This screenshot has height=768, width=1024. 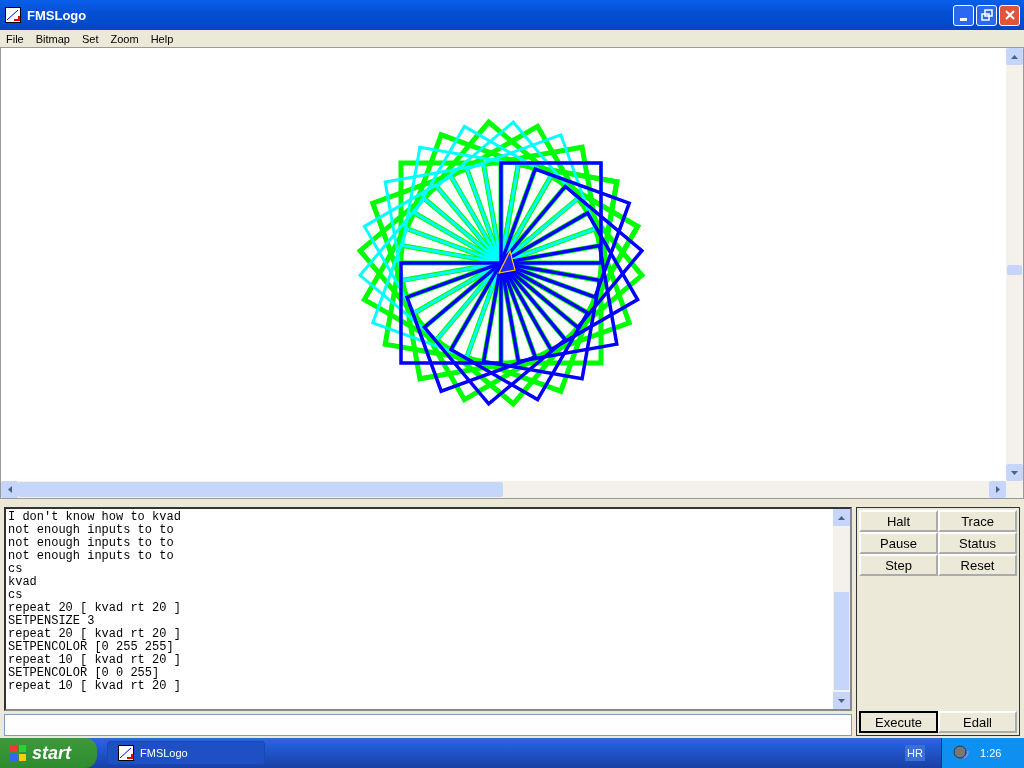 I want to click on close-button, so click(x=1009, y=15).